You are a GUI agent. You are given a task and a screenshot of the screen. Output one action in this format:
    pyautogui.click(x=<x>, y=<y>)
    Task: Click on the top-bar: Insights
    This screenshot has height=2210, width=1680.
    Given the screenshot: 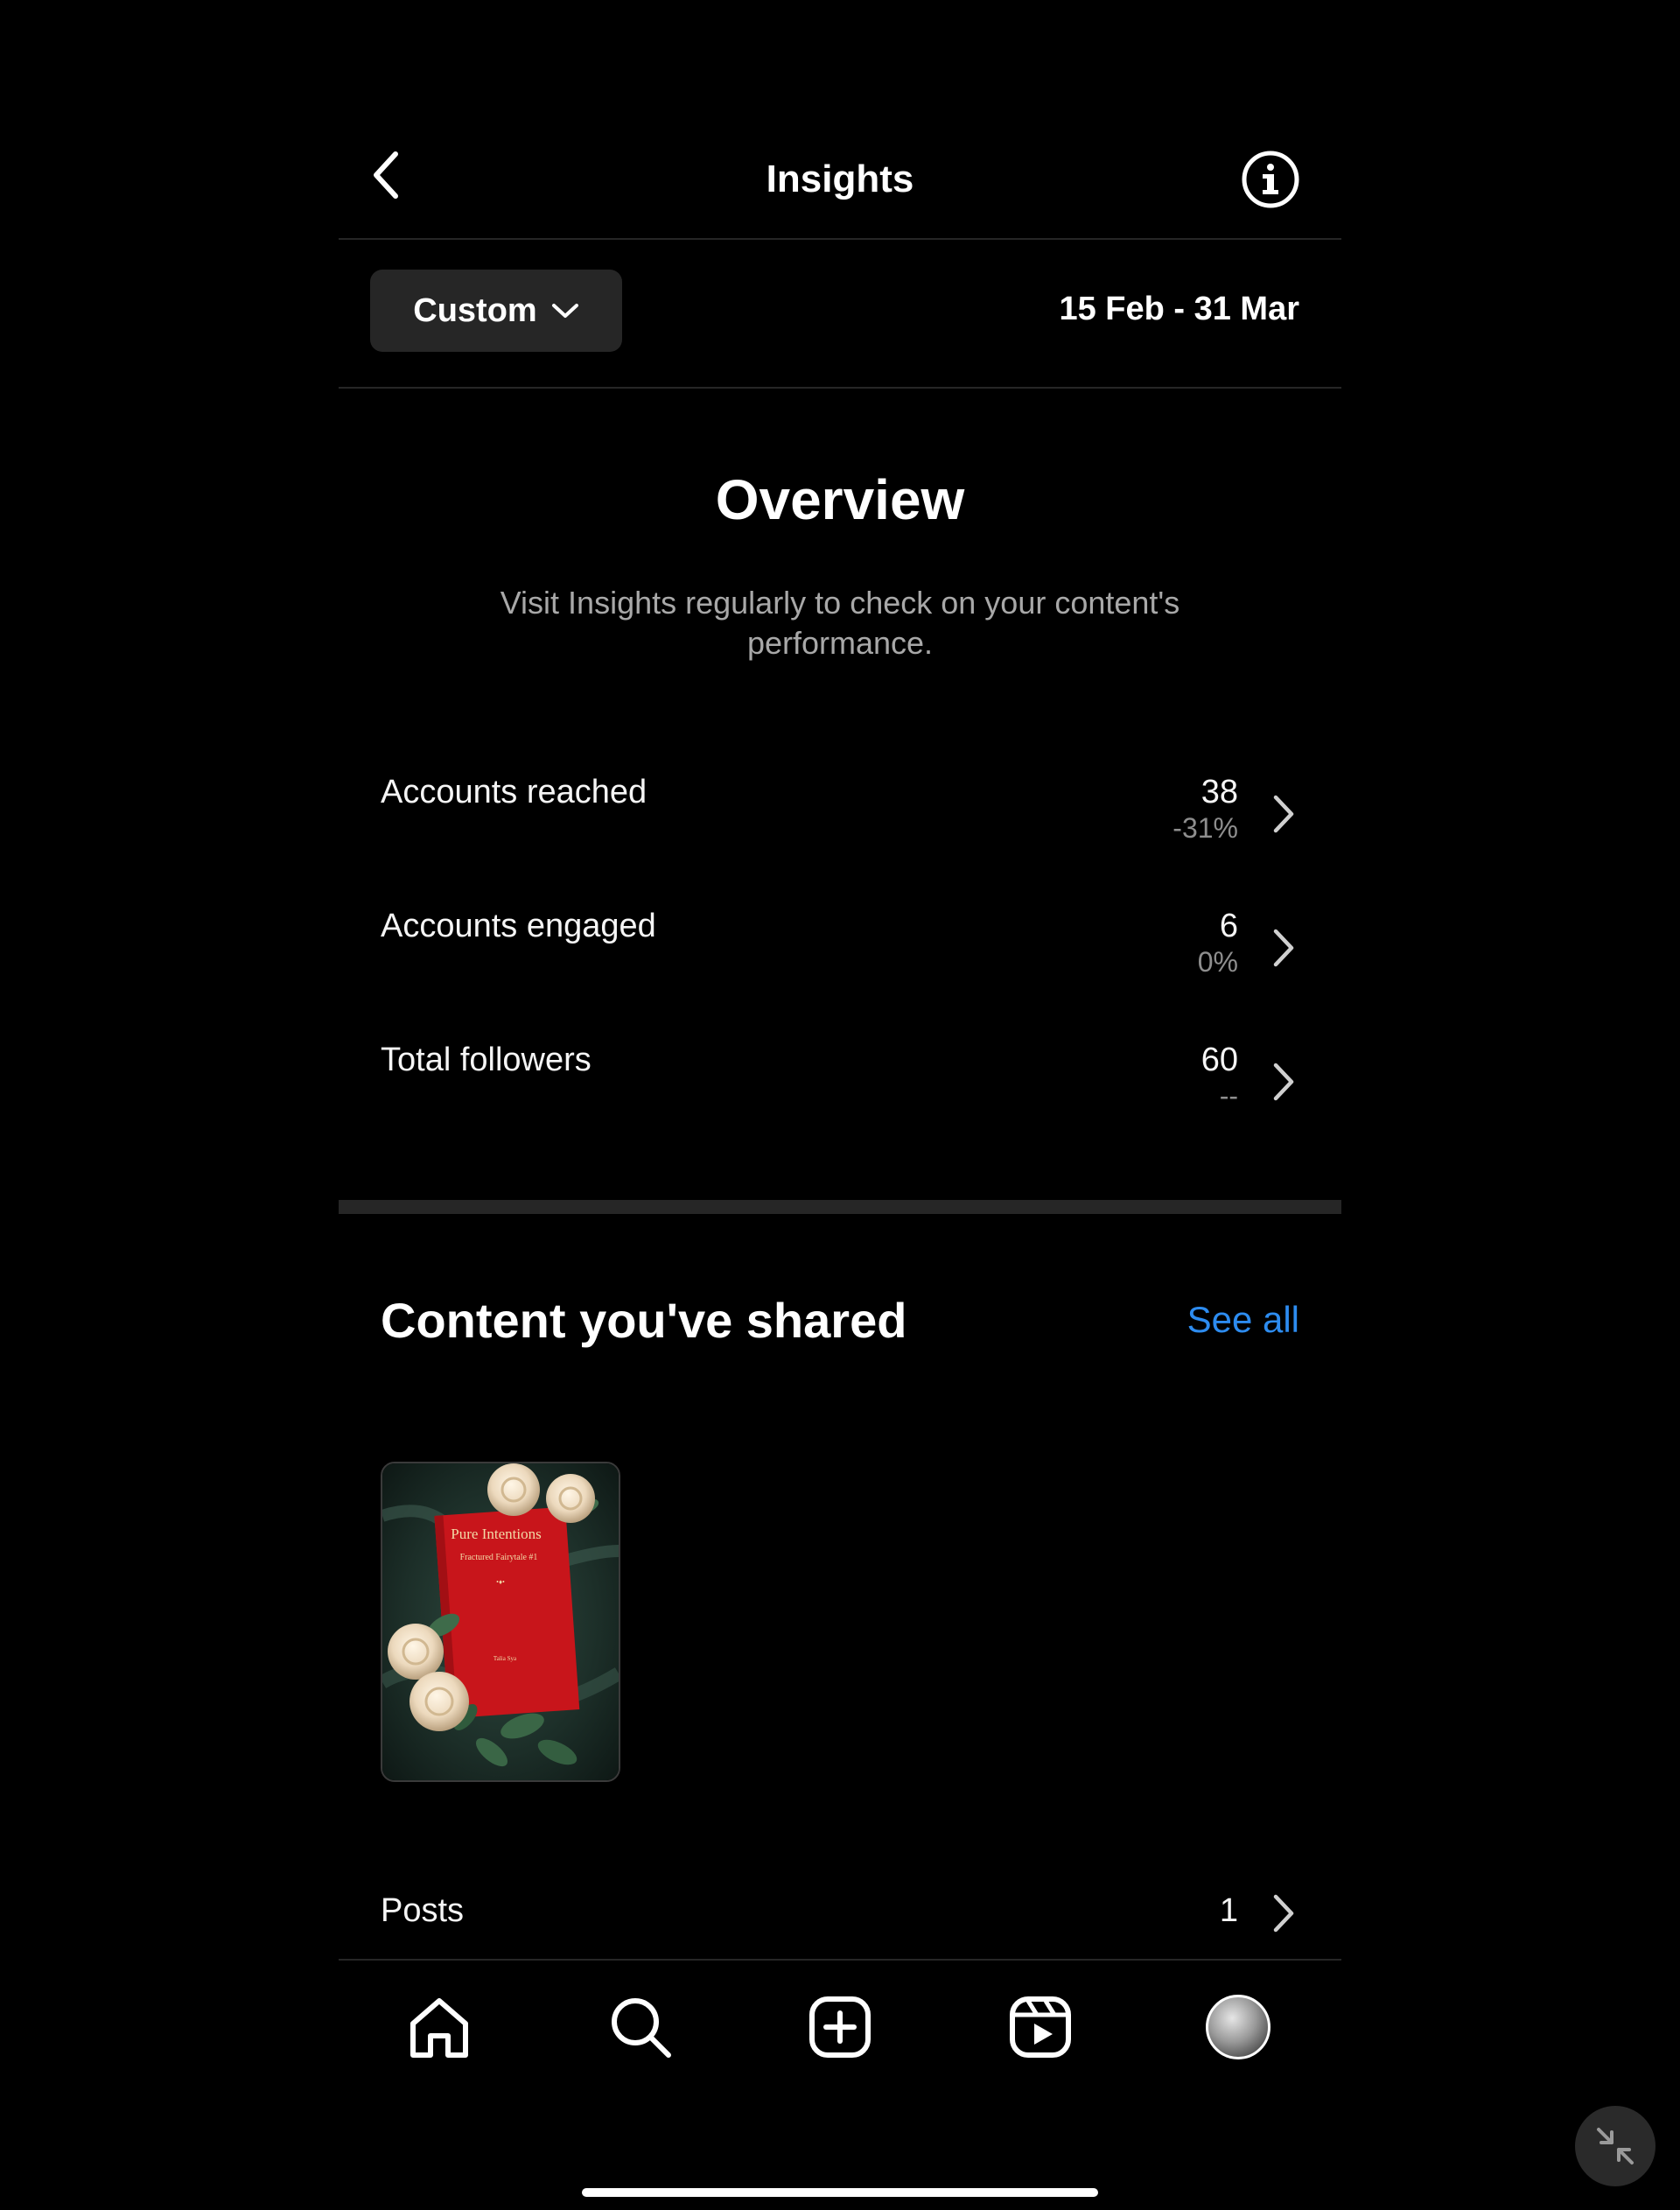 What is the action you would take?
    pyautogui.click(x=840, y=185)
    